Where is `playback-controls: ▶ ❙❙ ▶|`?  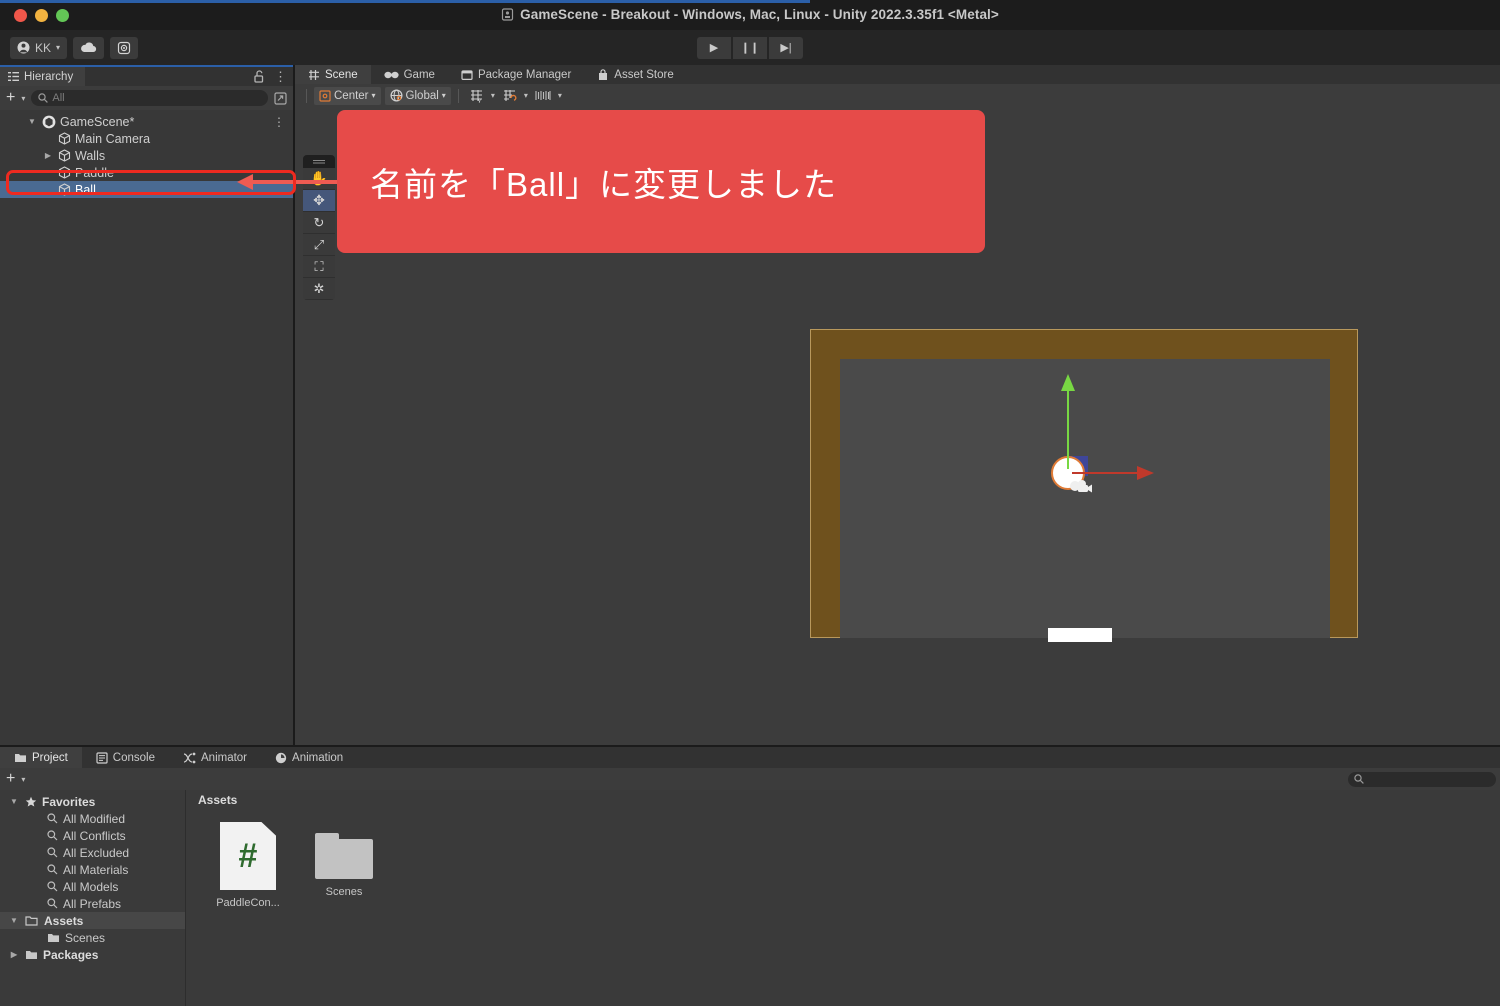 playback-controls: ▶ ❙❙ ▶| is located at coordinates (750, 47).